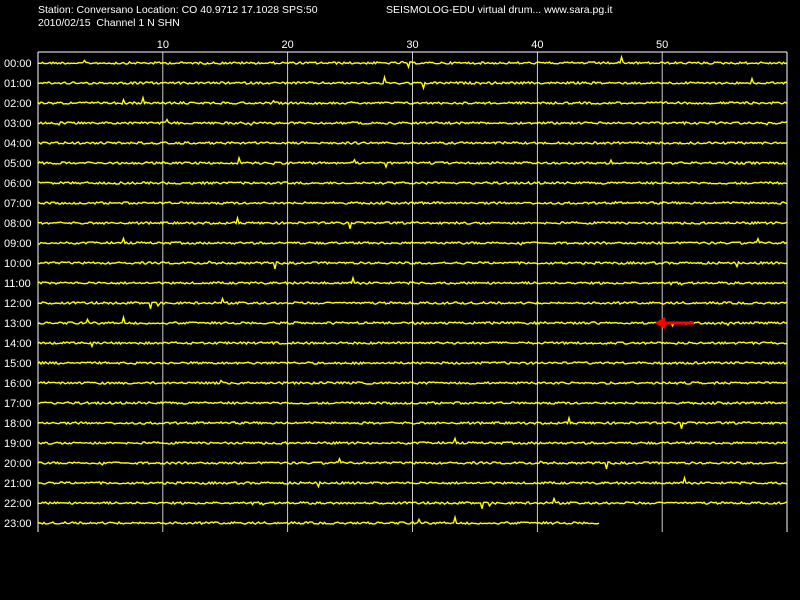  What do you see at coordinates (18, 184) in the screenshot?
I see `hour-label: 06:00` at bounding box center [18, 184].